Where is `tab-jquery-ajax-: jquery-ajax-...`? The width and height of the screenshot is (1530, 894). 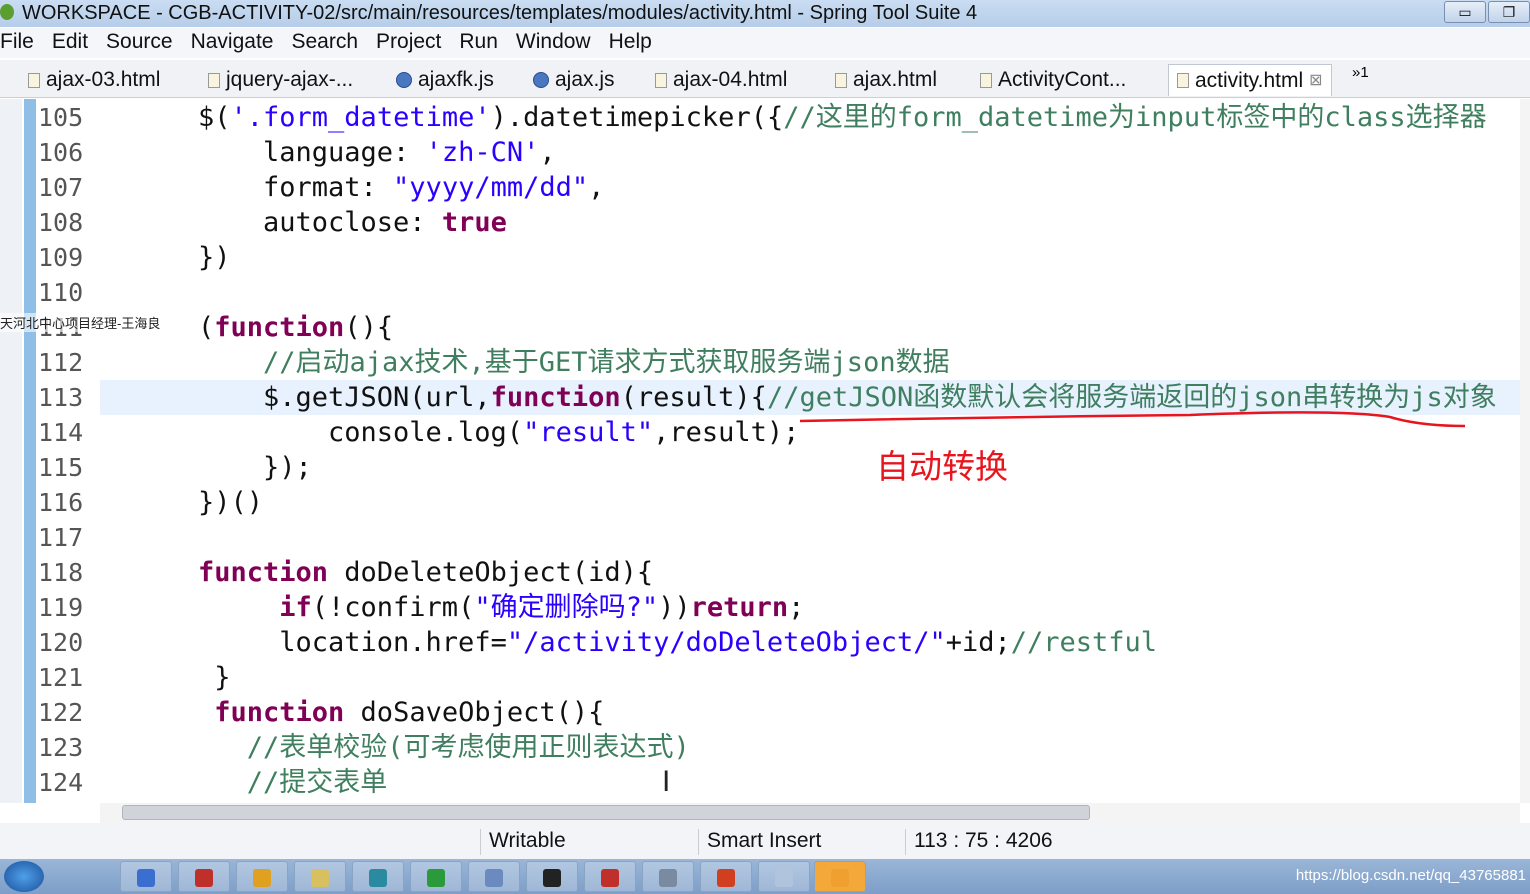 tab-jquery-ajax-: jquery-ajax-... is located at coordinates (280, 80).